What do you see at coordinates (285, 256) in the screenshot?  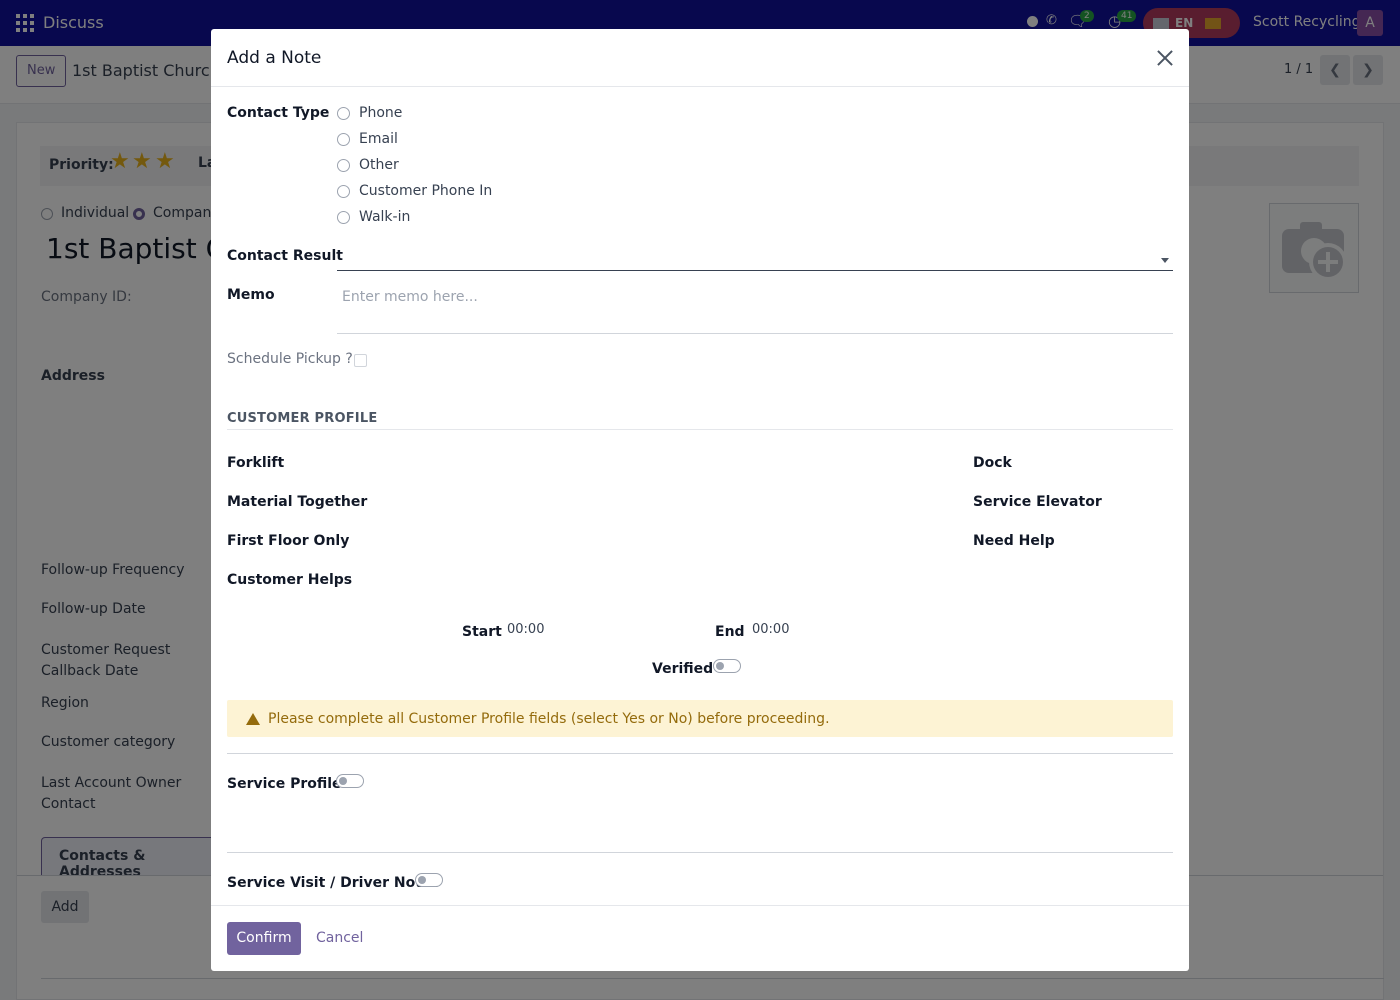 I see `contact-result-label: Contact Result` at bounding box center [285, 256].